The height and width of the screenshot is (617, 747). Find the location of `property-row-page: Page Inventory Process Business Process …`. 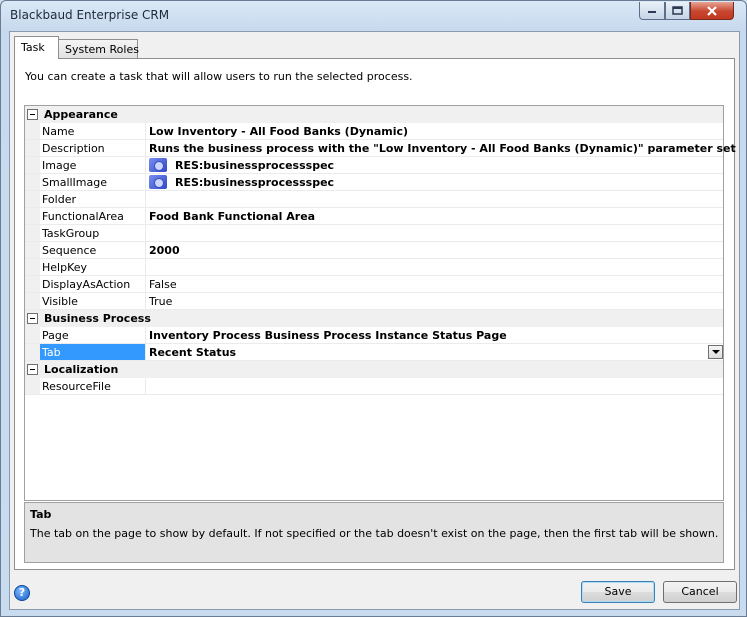

property-row-page: Page Inventory Process Business Process … is located at coordinates (374, 335).